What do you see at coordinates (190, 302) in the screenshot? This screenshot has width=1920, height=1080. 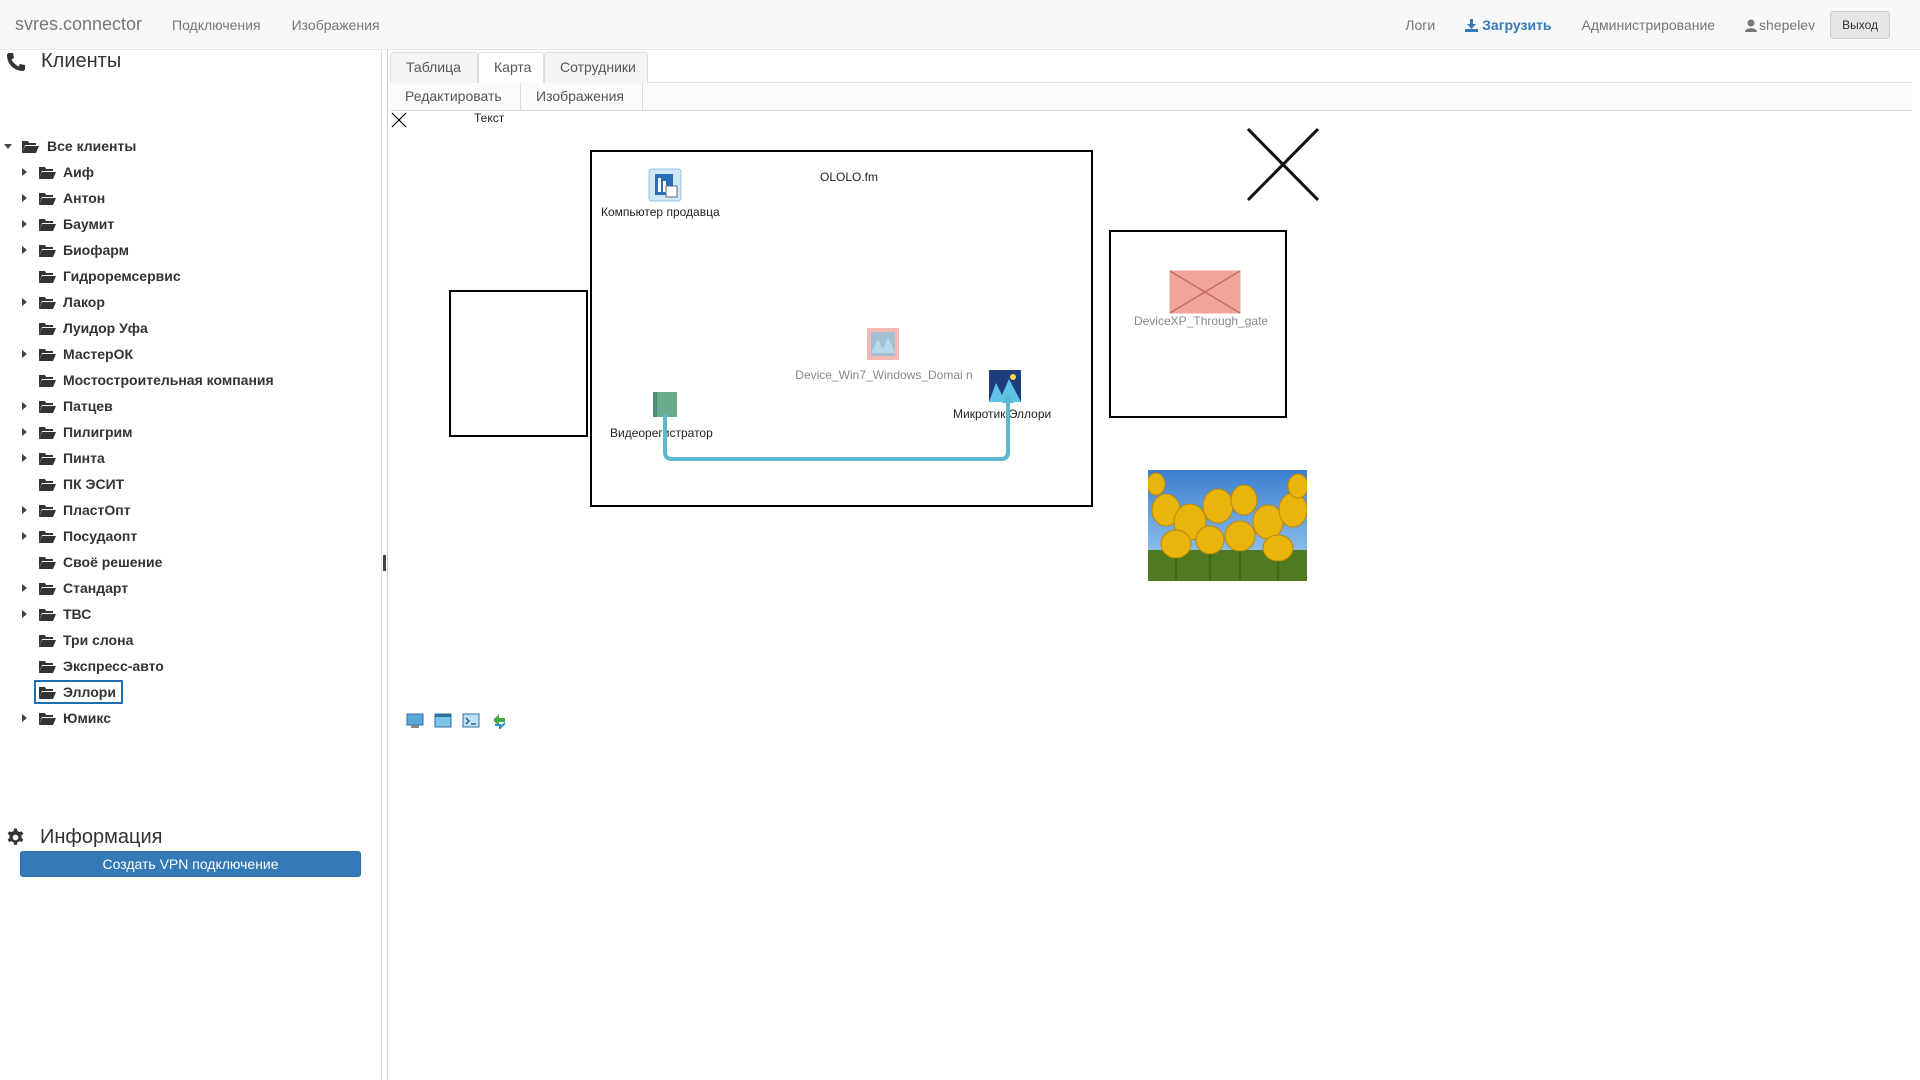 I see `tree-item-client: Лакор` at bounding box center [190, 302].